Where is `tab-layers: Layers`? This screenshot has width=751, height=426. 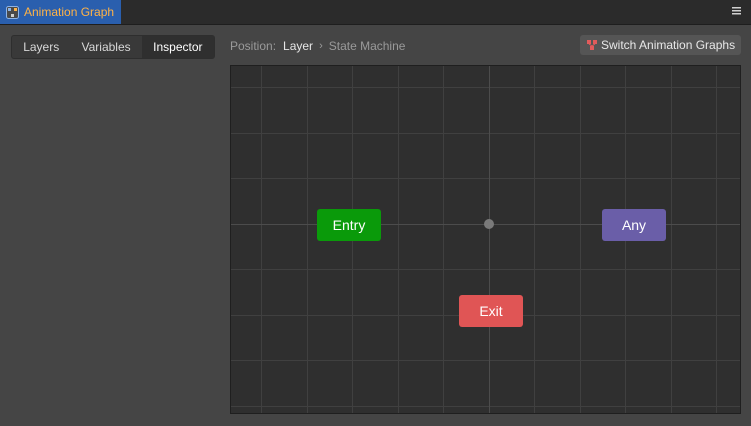
tab-layers: Layers is located at coordinates (41, 47).